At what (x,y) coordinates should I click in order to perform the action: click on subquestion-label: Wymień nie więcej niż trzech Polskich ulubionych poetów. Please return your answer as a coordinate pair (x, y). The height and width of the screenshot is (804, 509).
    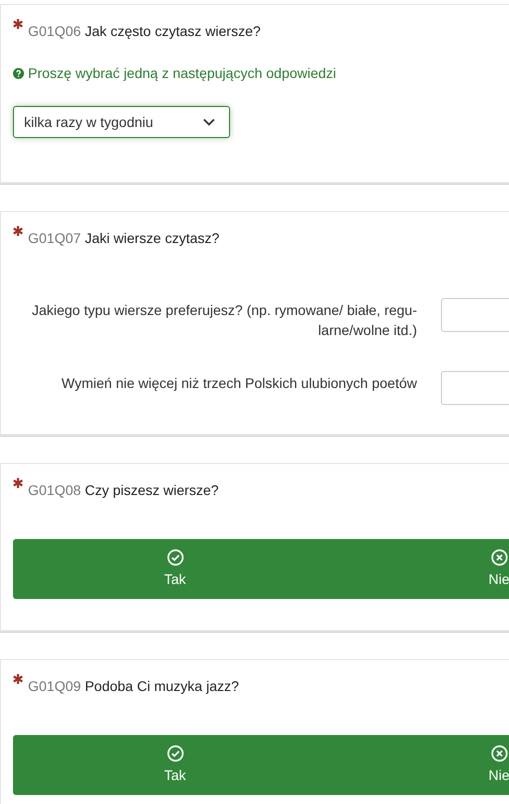
    Looking at the image, I should click on (238, 383).